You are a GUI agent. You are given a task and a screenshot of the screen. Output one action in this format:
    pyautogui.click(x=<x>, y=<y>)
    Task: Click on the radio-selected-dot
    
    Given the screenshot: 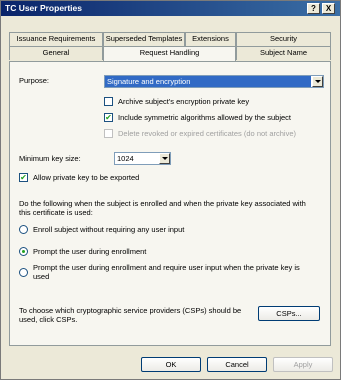 What is the action you would take?
    pyautogui.click(x=23, y=251)
    